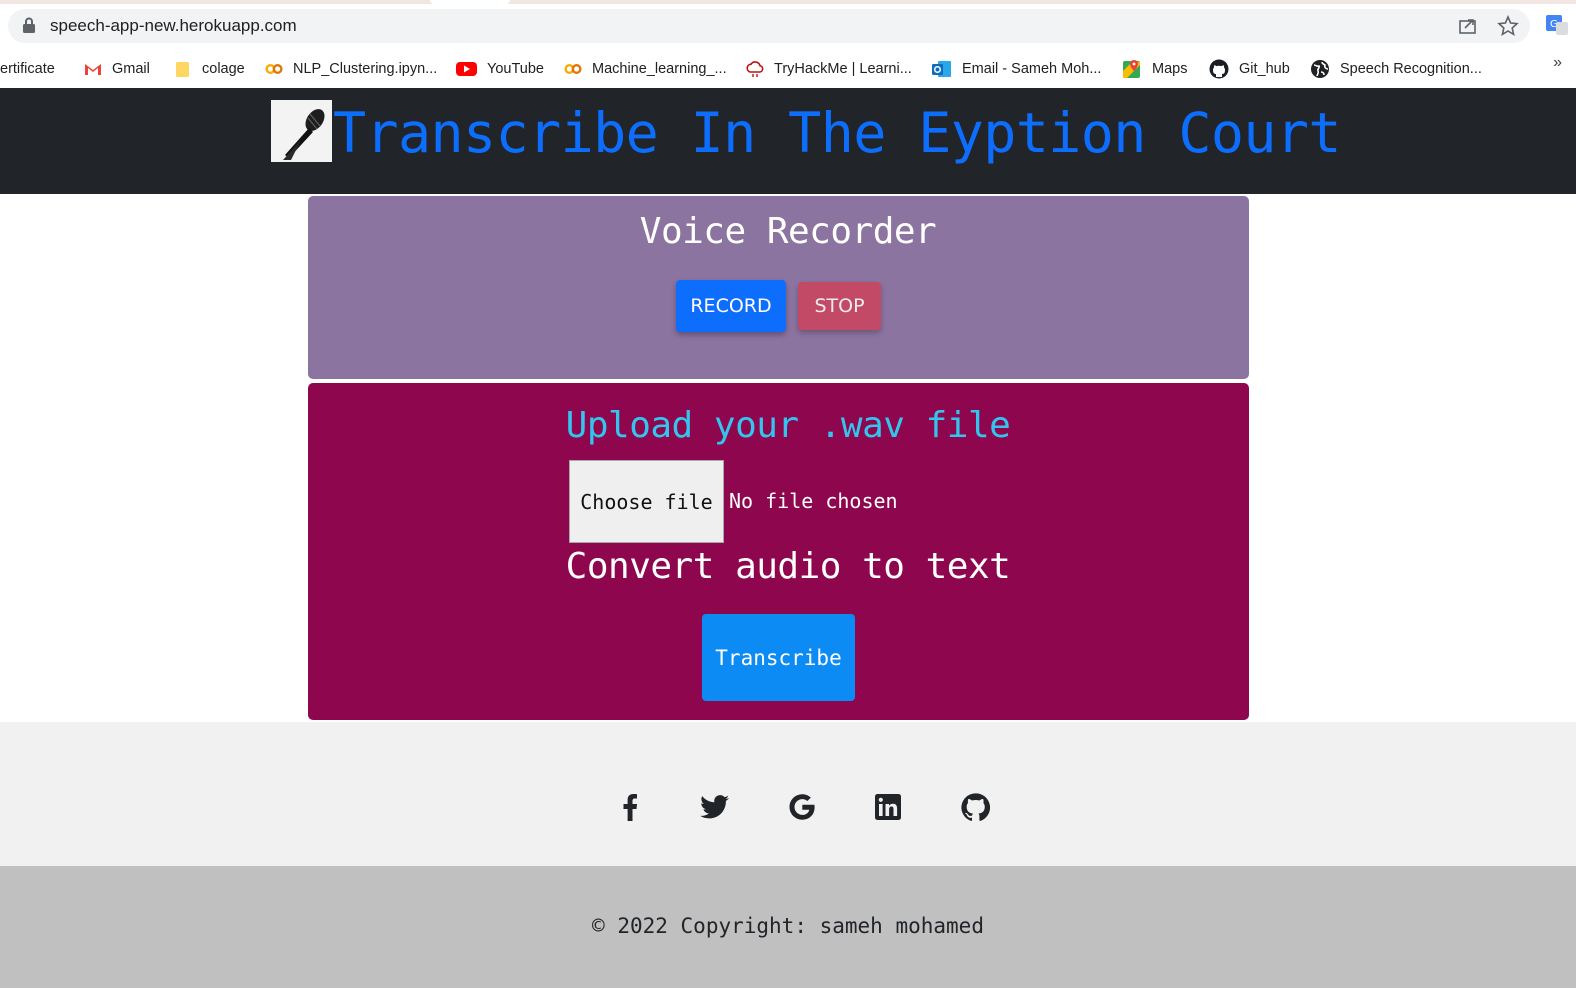 The height and width of the screenshot is (988, 1576). I want to click on bookmark-youtube: YouTube, so click(500, 69).